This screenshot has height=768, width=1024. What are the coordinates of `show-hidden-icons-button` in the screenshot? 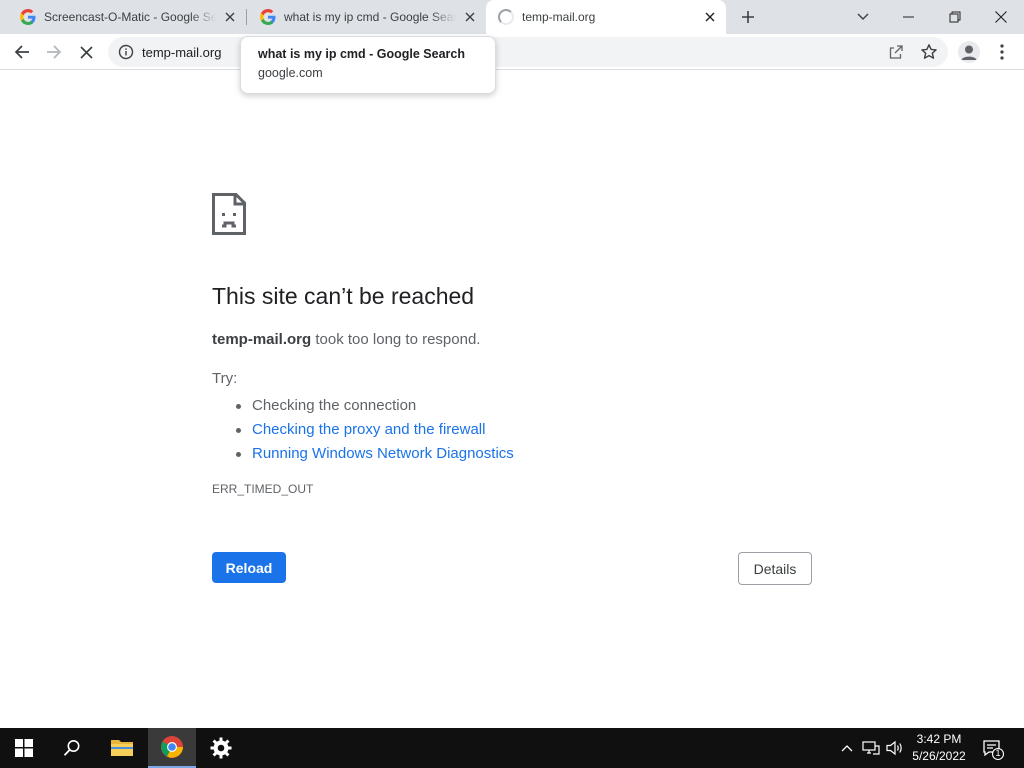 It's located at (847, 748).